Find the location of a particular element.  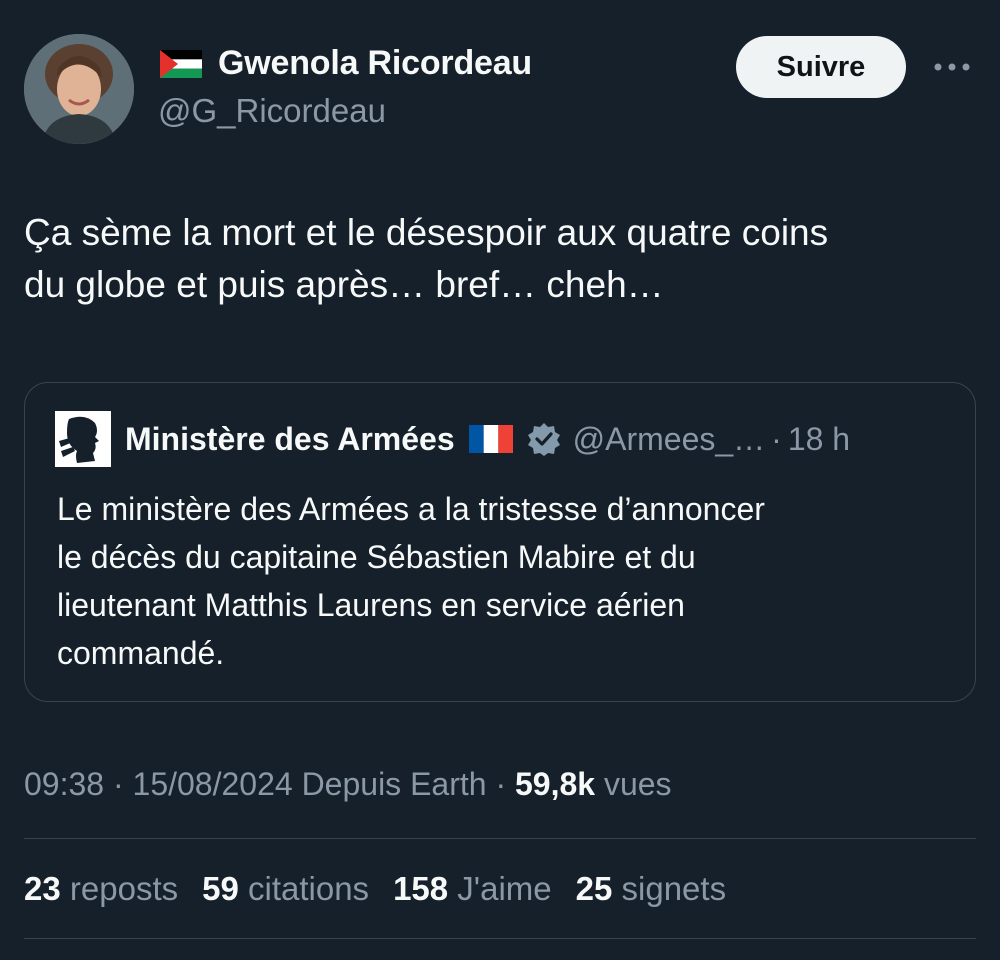

author-name-row: Gwenola Ricordeau is located at coordinates (346, 63).